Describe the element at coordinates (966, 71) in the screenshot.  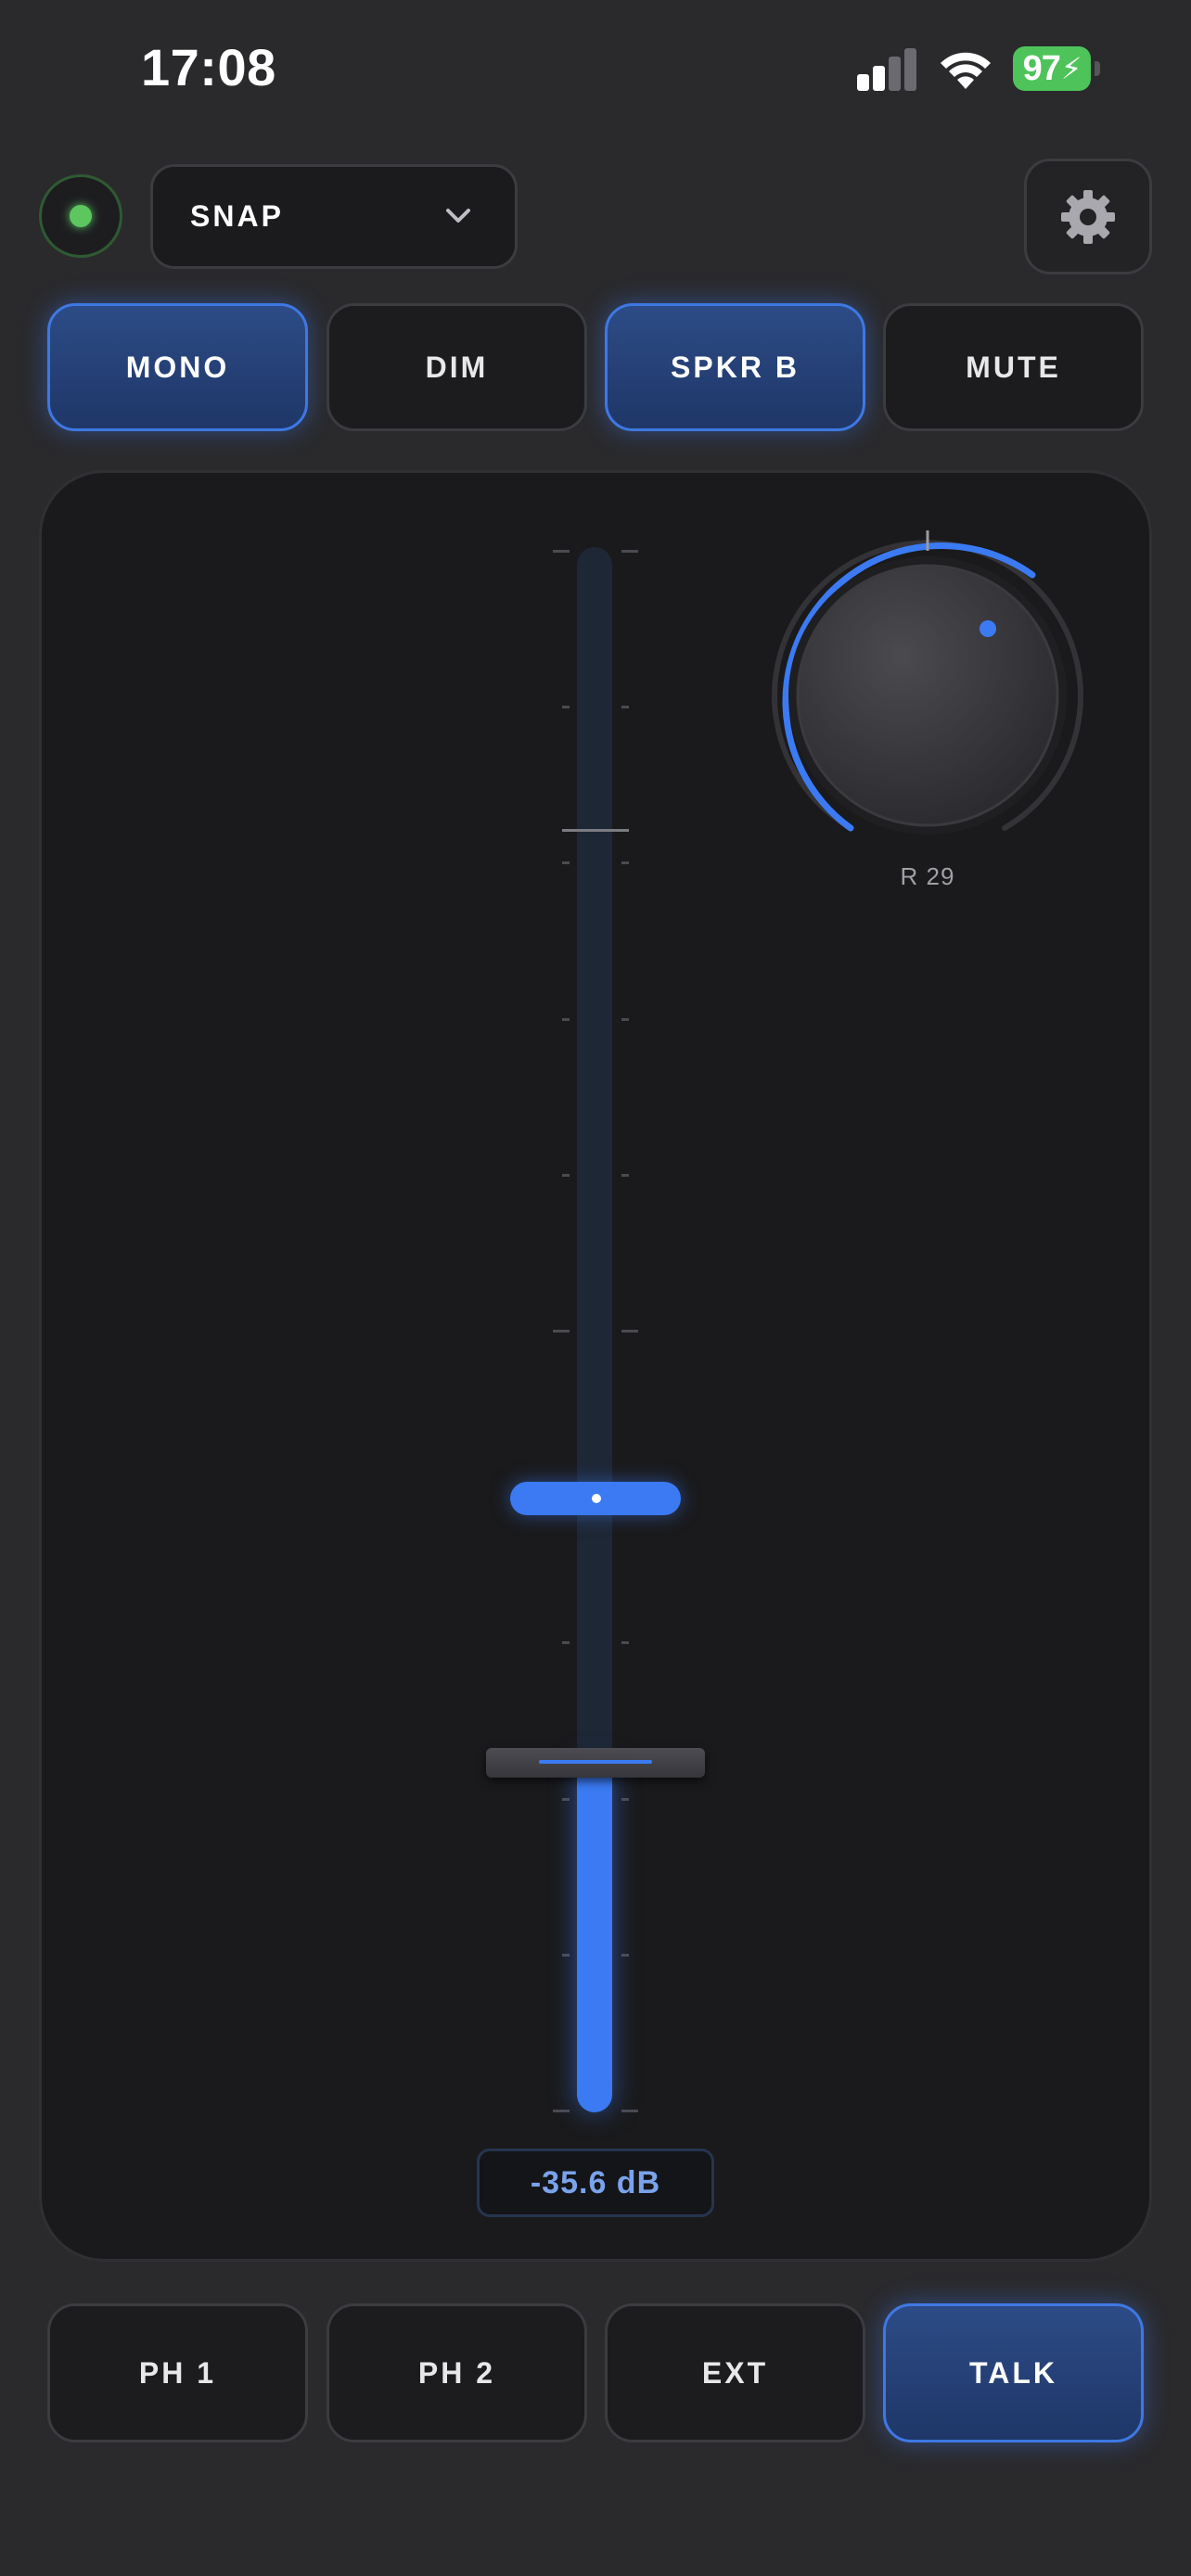
I see `wifi-icon` at that location.